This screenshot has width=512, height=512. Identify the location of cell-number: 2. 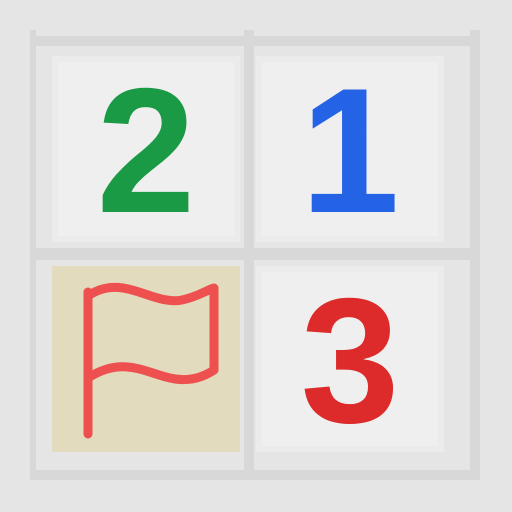
(146, 150).